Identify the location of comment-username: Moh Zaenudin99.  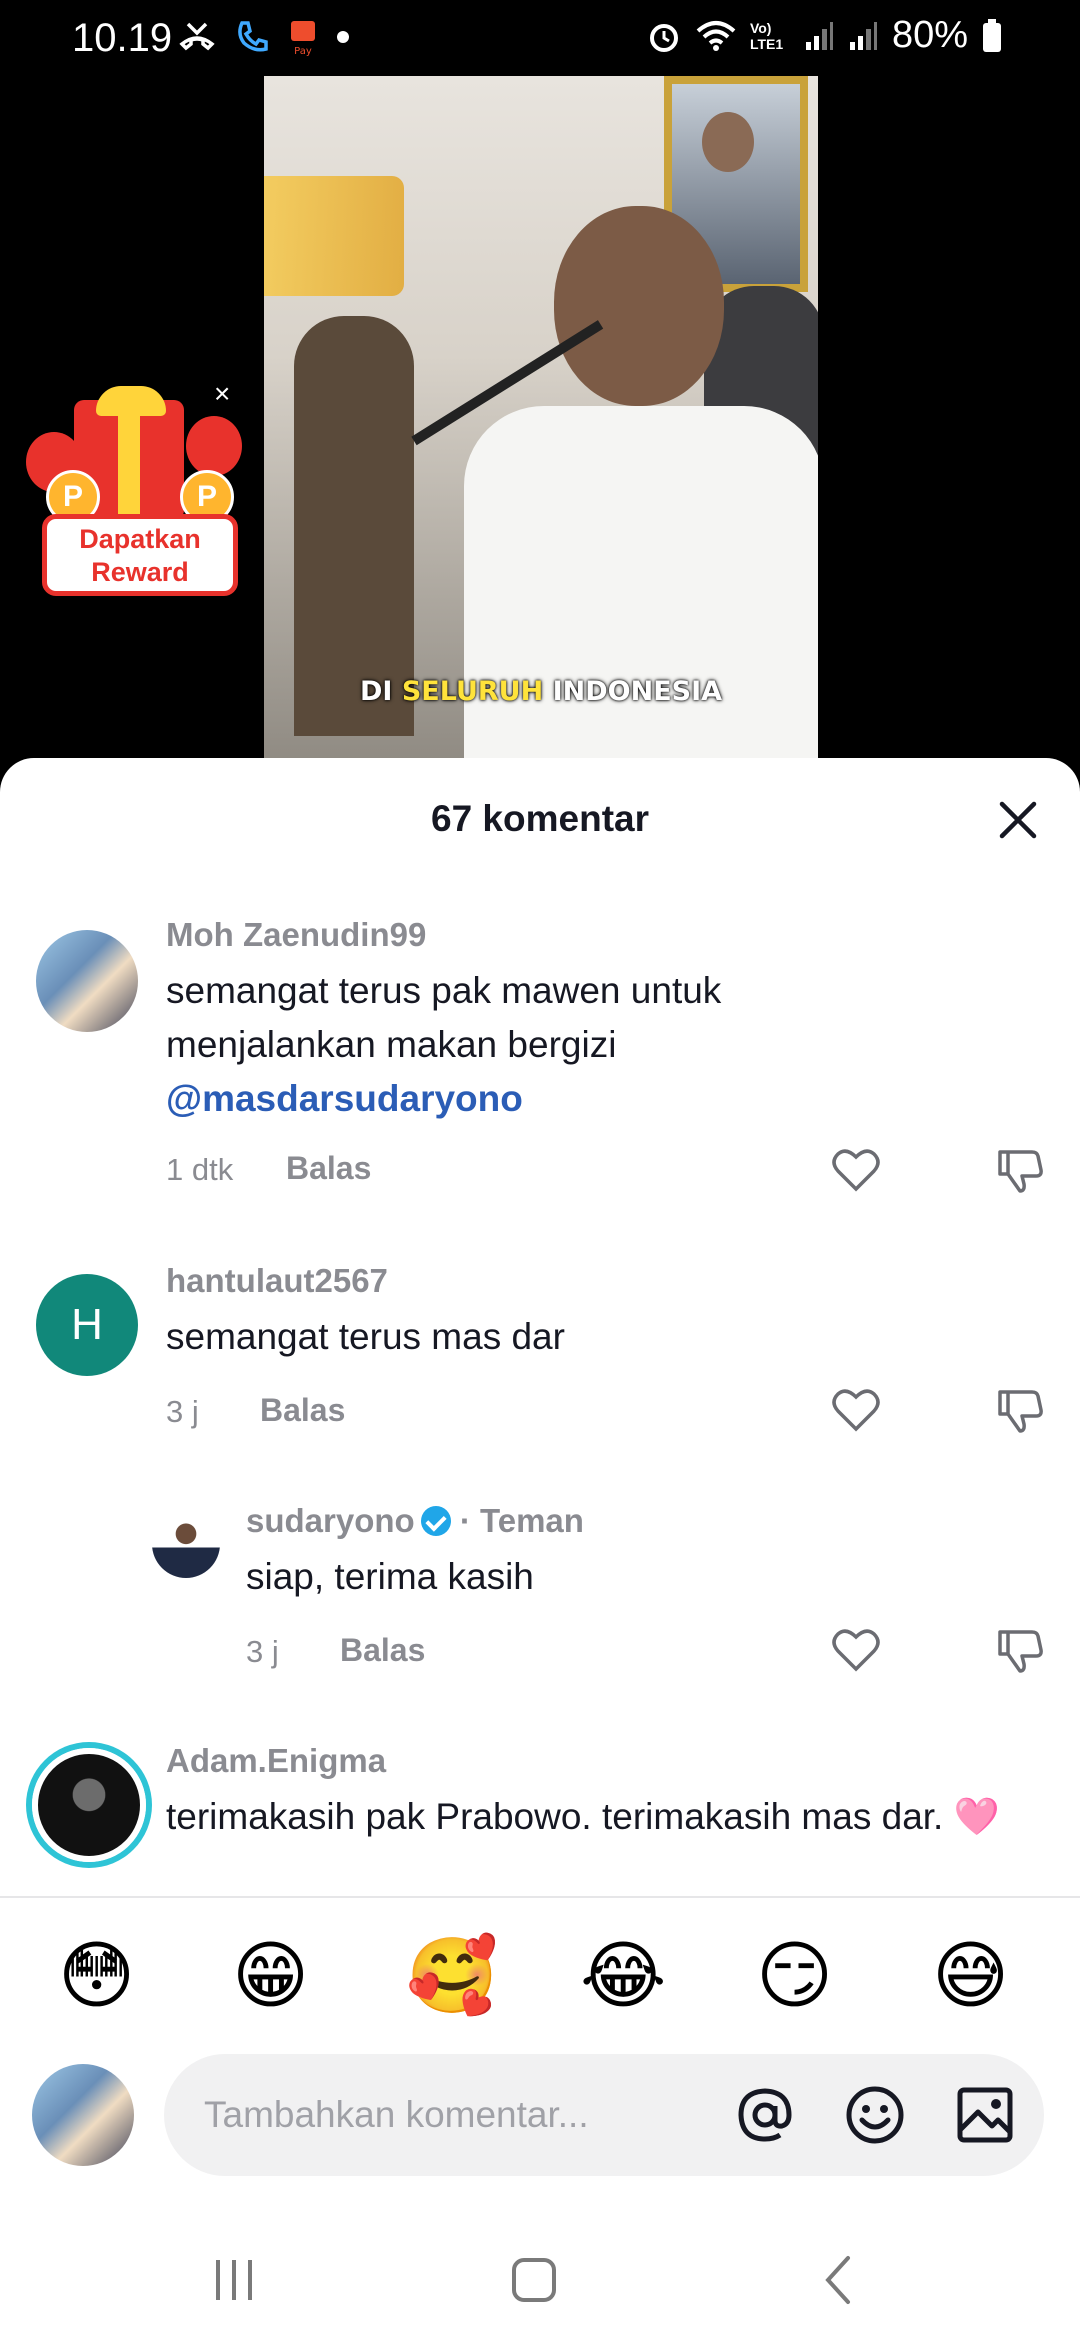
(296, 935).